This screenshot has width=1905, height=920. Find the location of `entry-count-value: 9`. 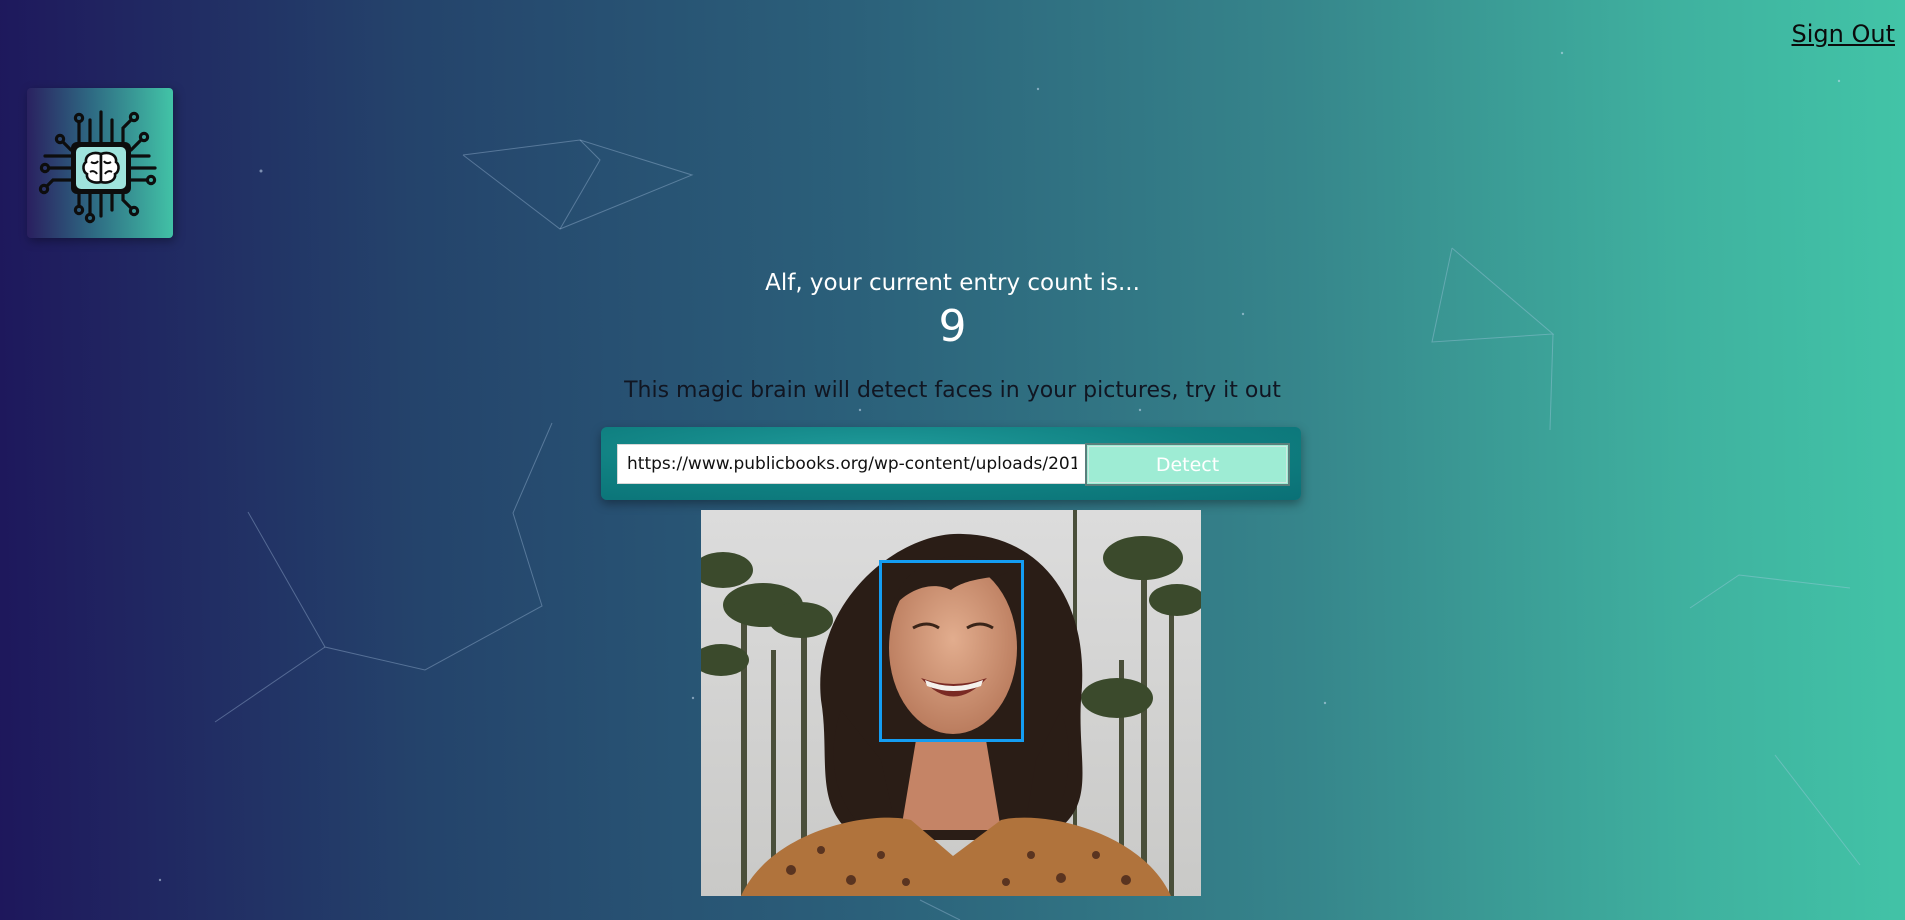

entry-count-value: 9 is located at coordinates (952, 326).